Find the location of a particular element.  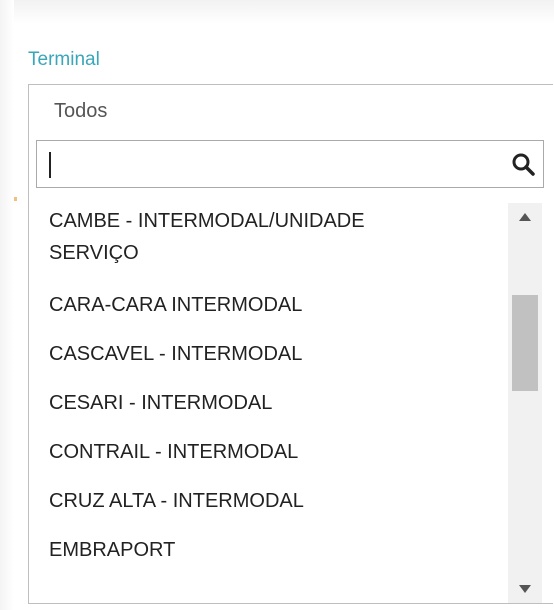

decorative-mark is located at coordinates (15, 199).